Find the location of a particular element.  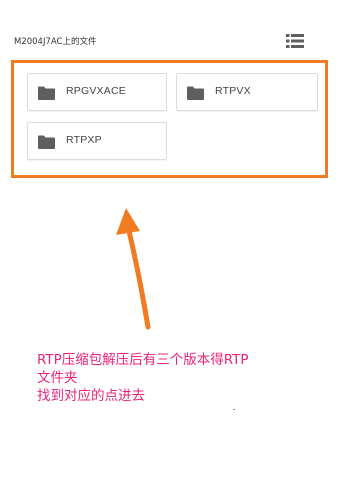

arrow-up-icon is located at coordinates (133, 269).